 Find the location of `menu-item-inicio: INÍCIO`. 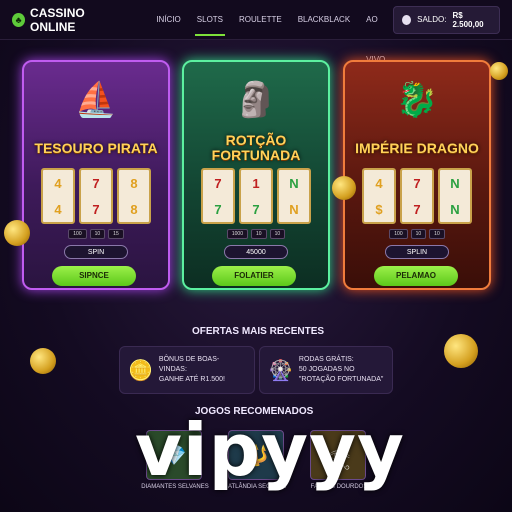

menu-item-inicio: INÍCIO is located at coordinates (168, 20).